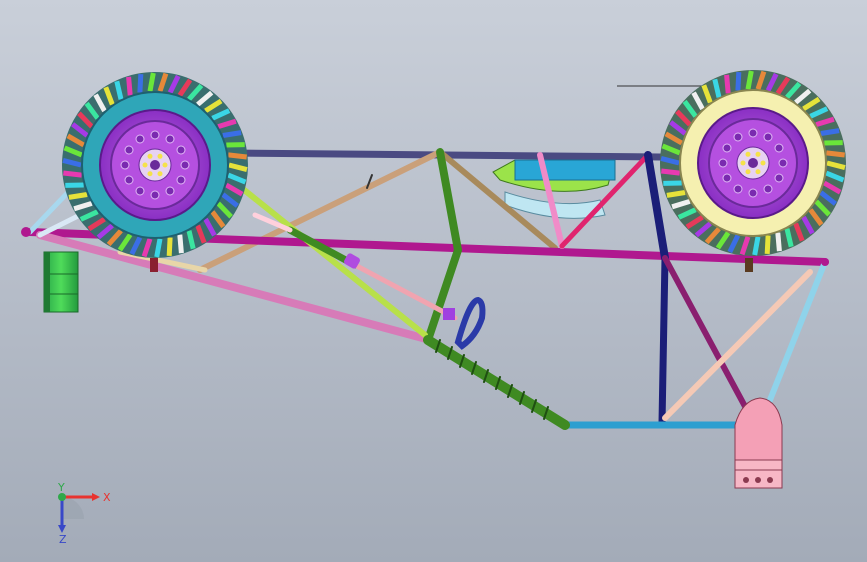  Describe the element at coordinates (449, 314) in the screenshot. I see `purple-tab` at that location.